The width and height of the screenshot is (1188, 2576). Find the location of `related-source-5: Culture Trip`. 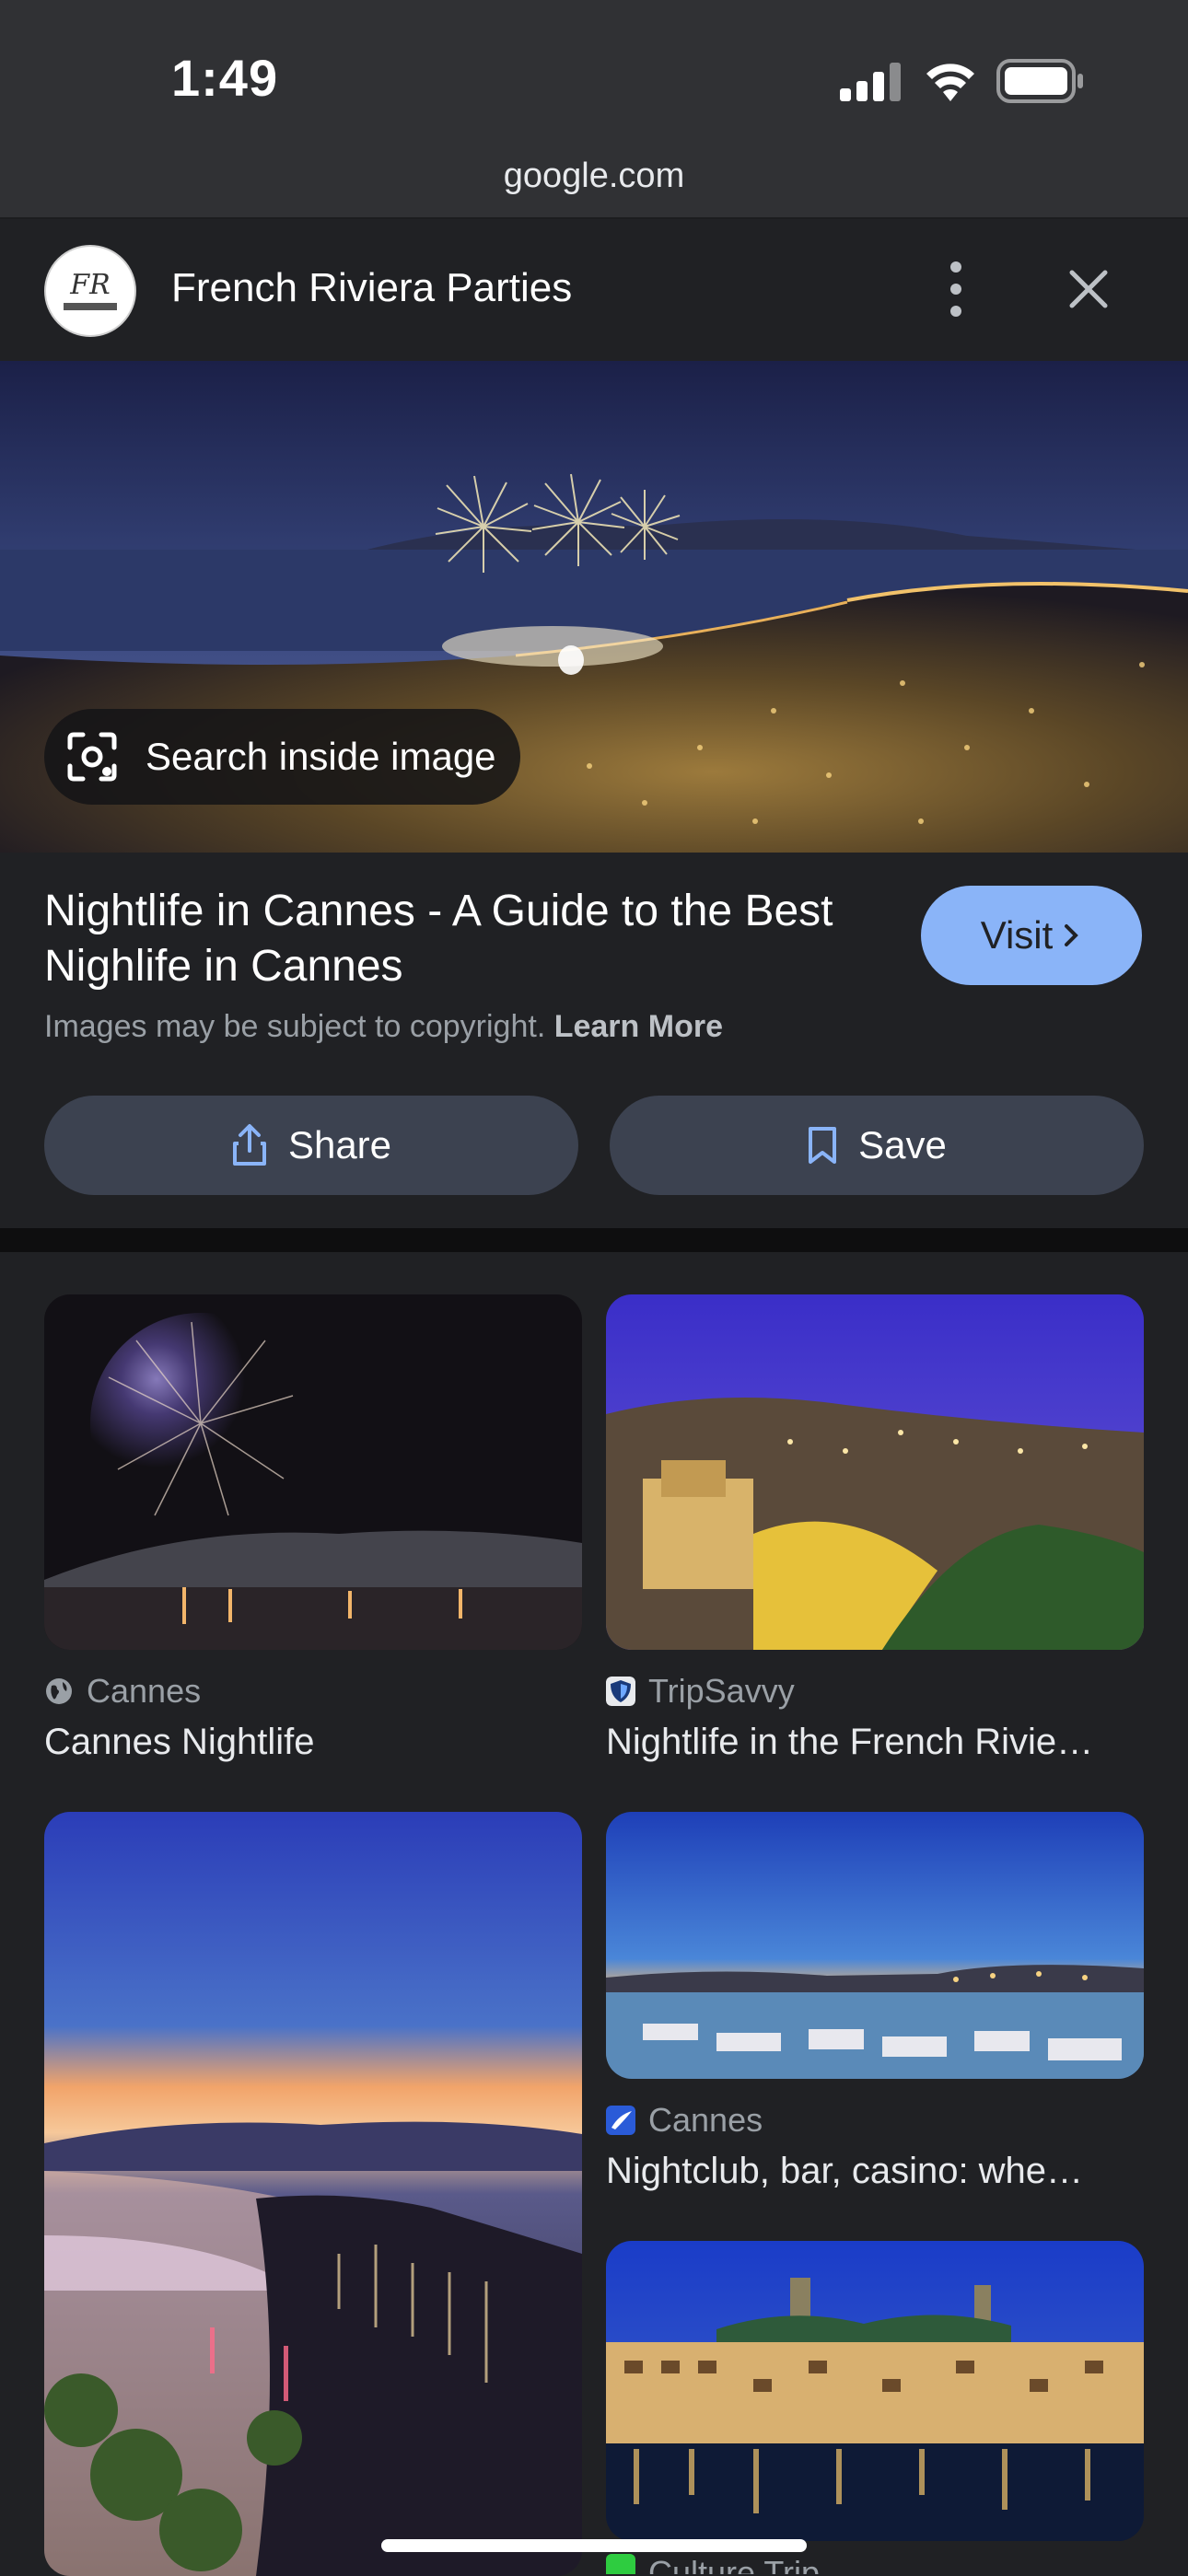

related-source-5: Culture Trip is located at coordinates (713, 2564).